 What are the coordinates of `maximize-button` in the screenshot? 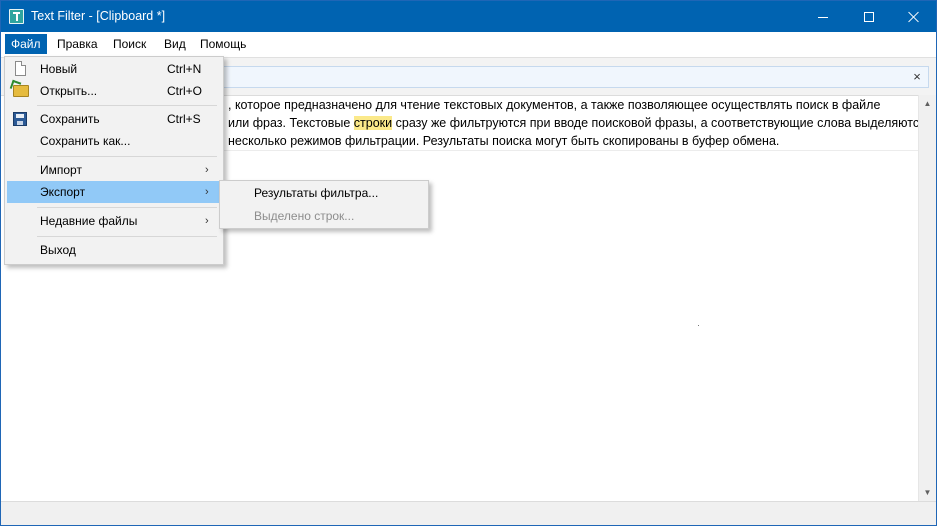 It's located at (869, 16).